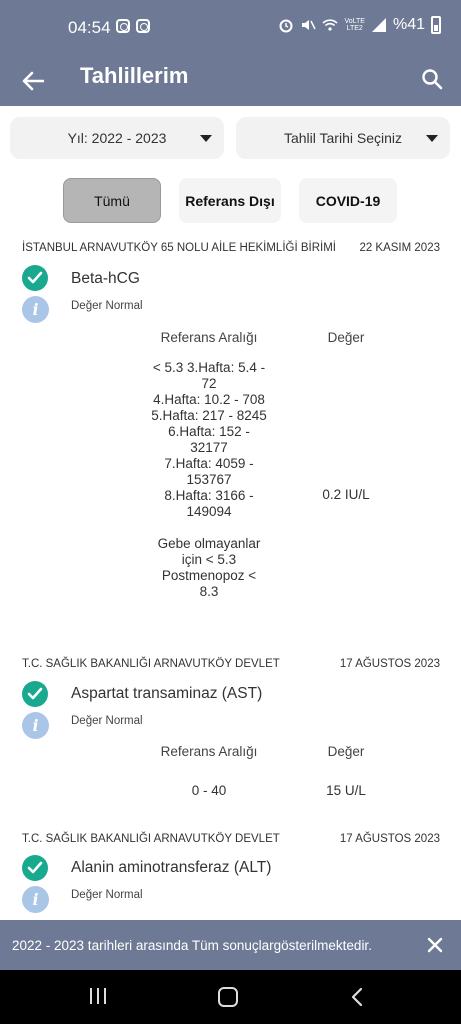 This screenshot has width=461, height=1024. Describe the element at coordinates (89, 27) in the screenshot. I see `status-time: 04:54` at that location.